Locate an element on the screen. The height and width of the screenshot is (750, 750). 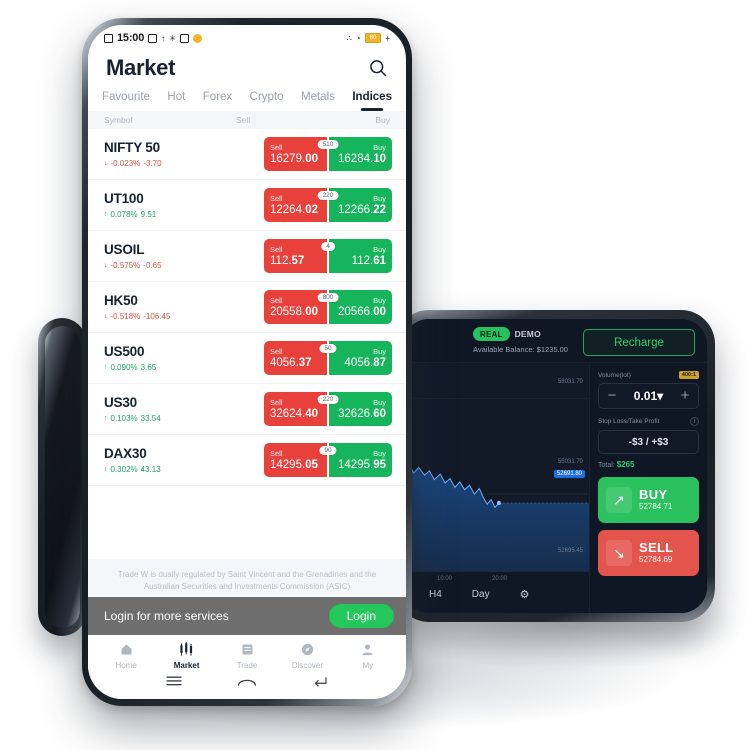
tab-crypto: Crypto is located at coordinates (267, 101).